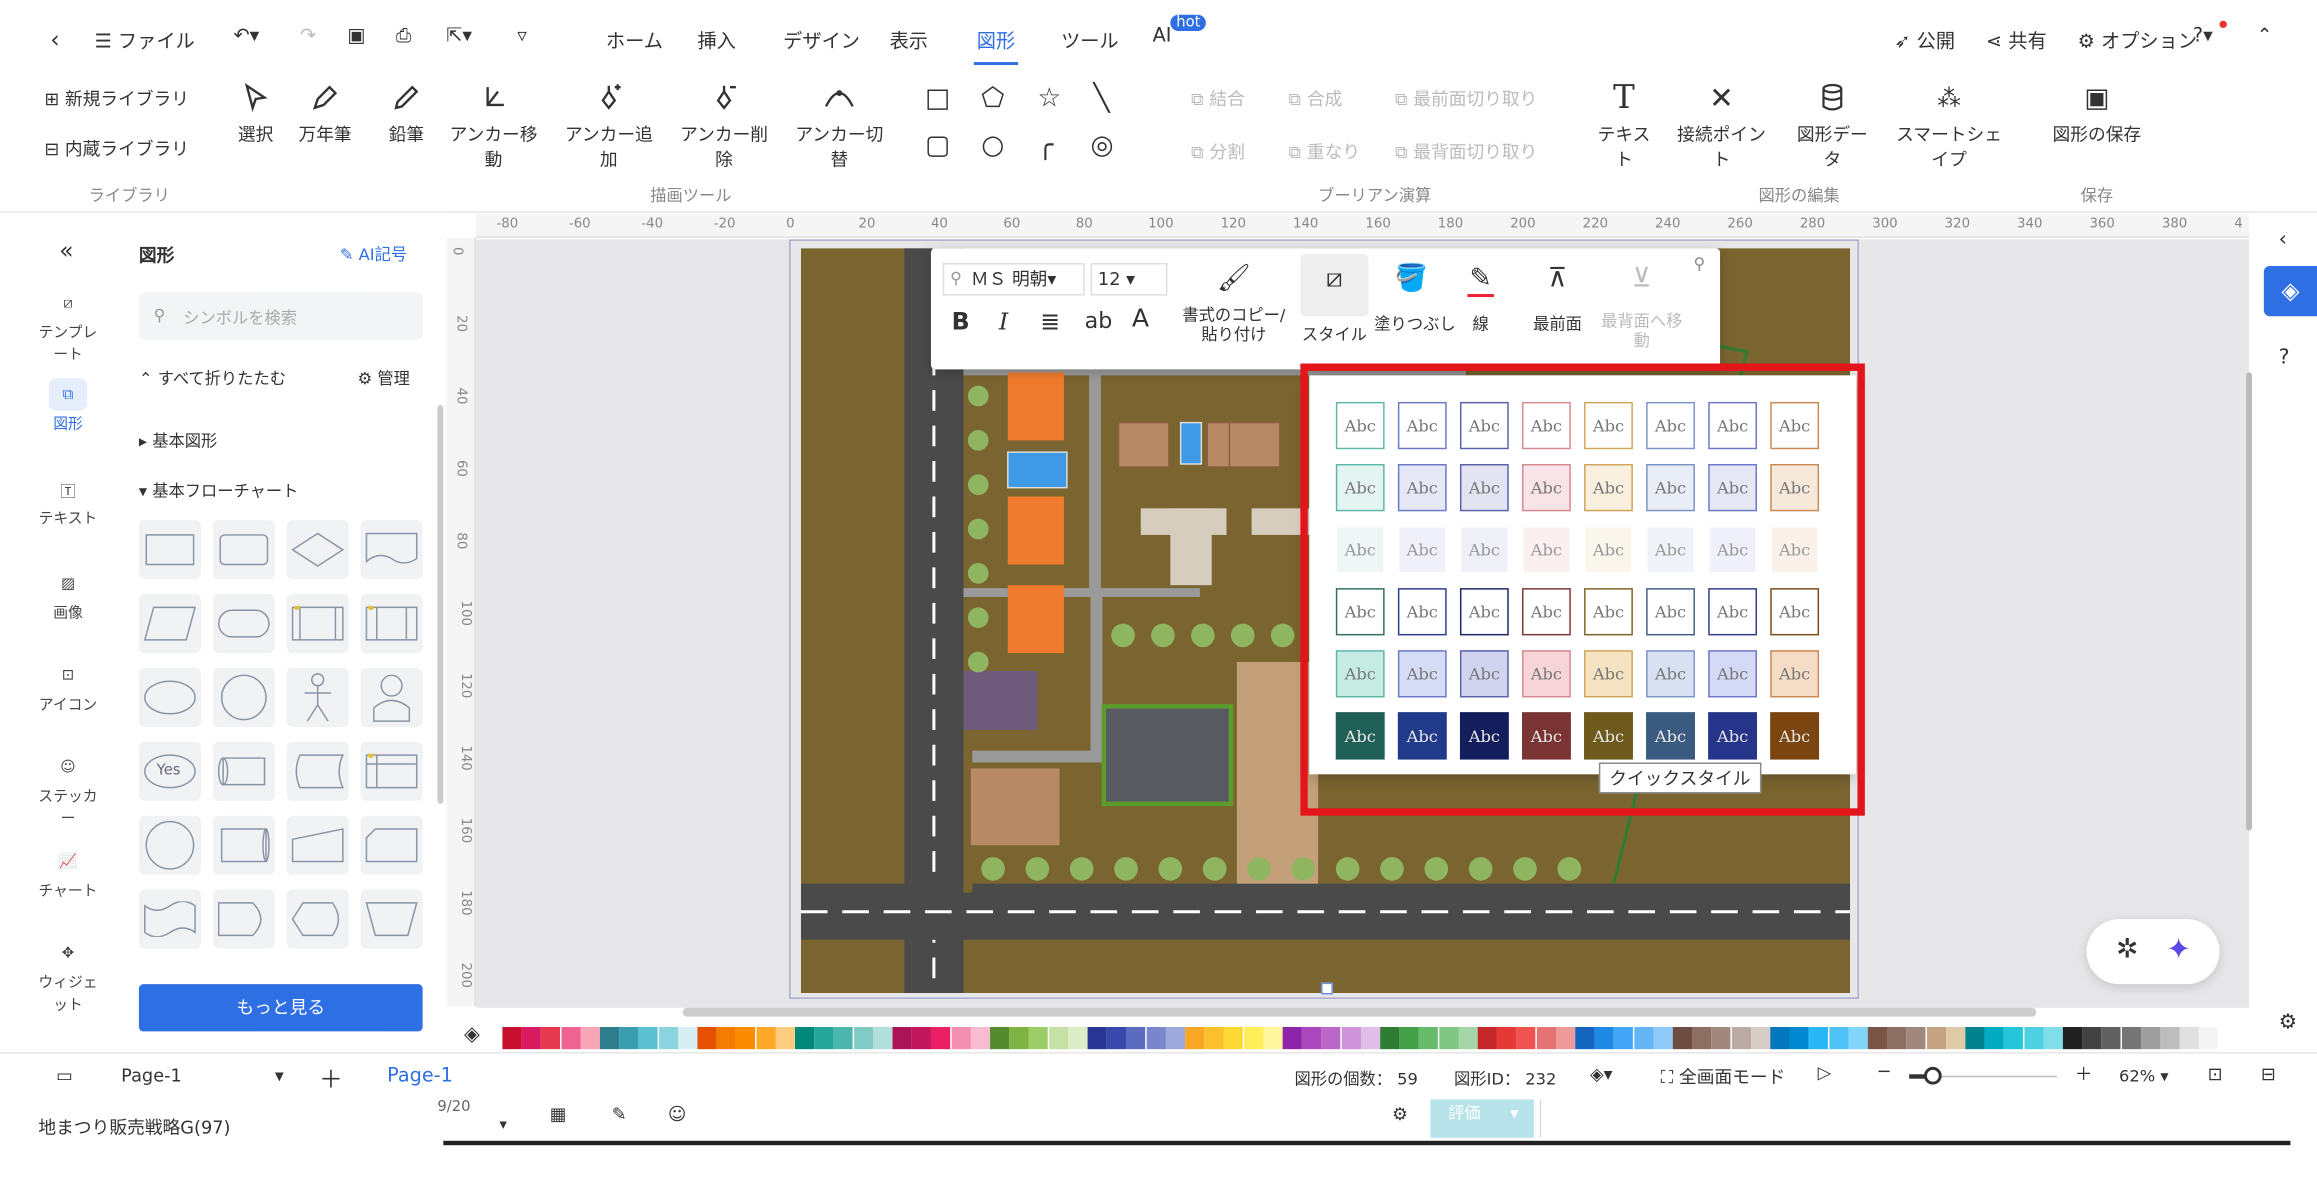 The image size is (2317, 1177). Describe the element at coordinates (391, 771) in the screenshot. I see `flow-card-shape` at that location.